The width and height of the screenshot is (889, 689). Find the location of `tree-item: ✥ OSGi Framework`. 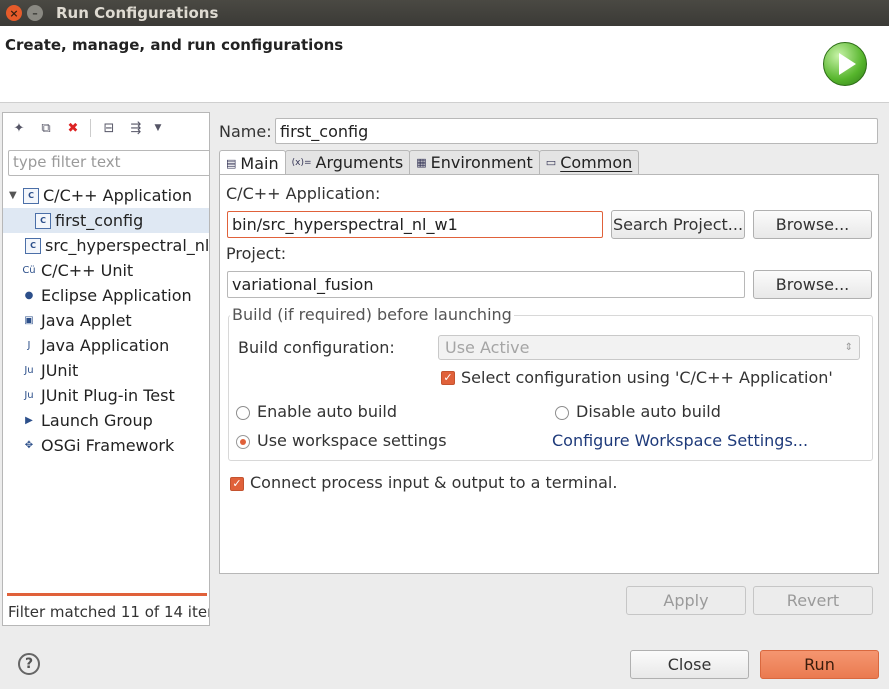

tree-item: ✥ OSGi Framework is located at coordinates (106, 445).